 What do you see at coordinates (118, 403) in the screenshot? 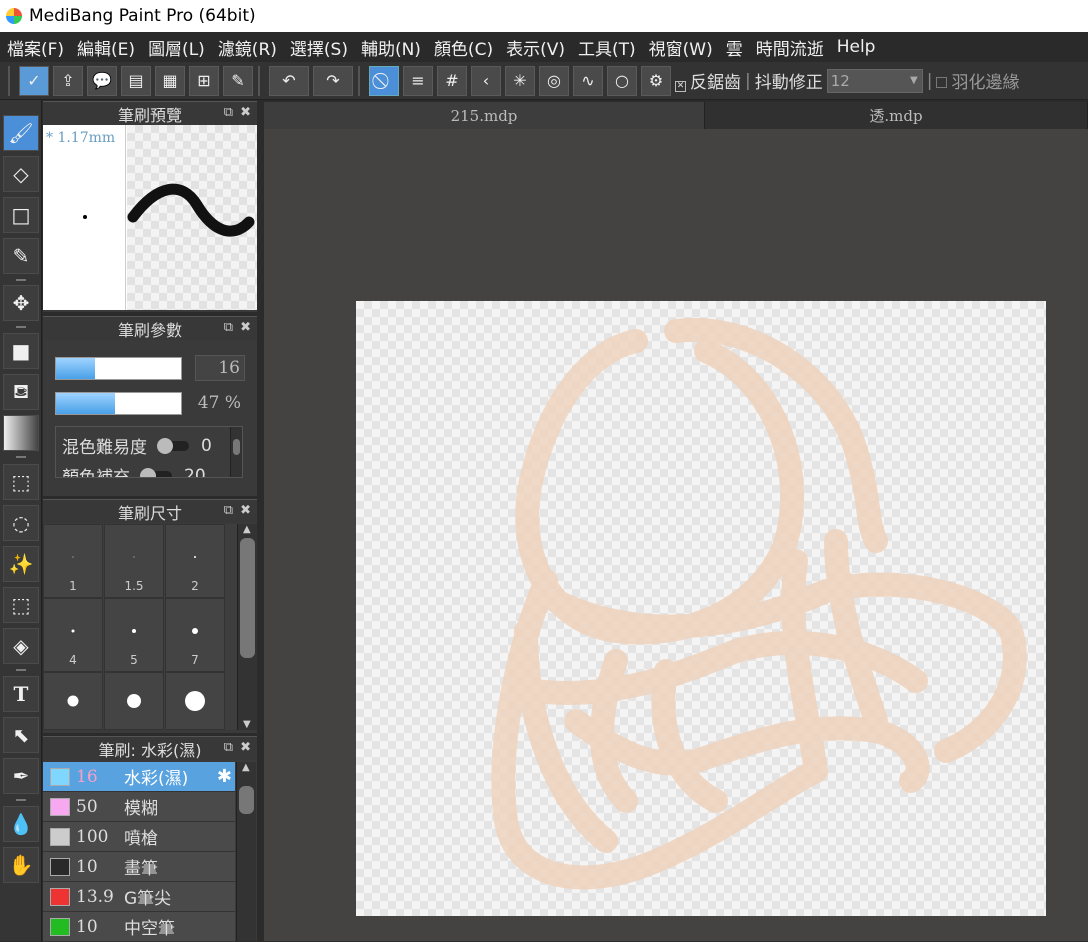
I see `opacity-slider` at bounding box center [118, 403].